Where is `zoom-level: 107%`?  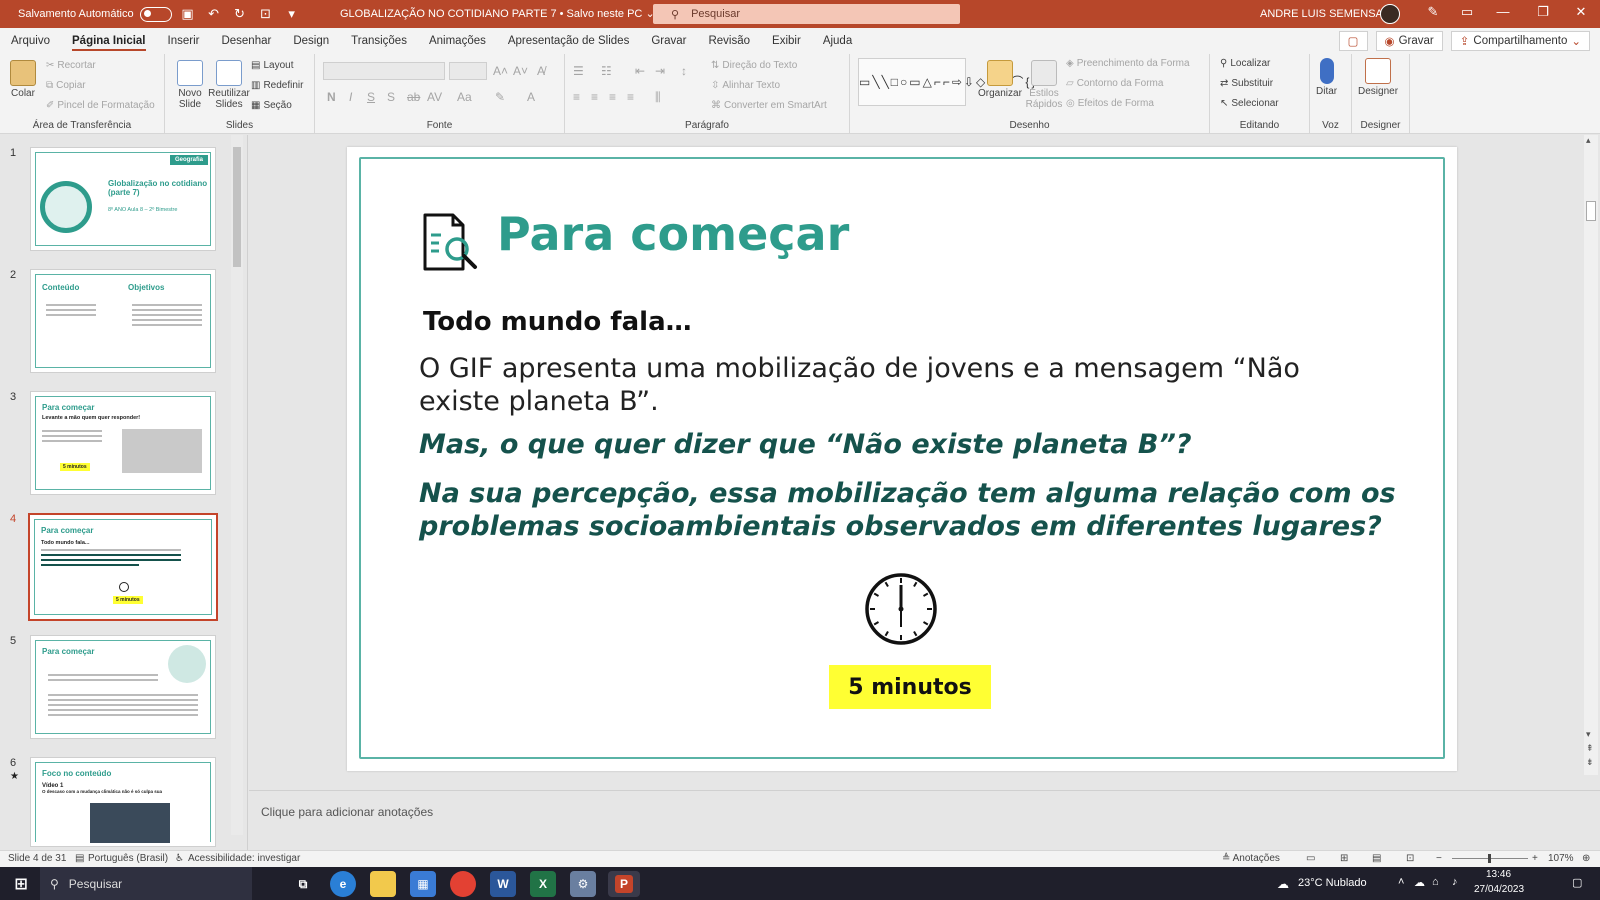 zoom-level: 107% is located at coordinates (1561, 858).